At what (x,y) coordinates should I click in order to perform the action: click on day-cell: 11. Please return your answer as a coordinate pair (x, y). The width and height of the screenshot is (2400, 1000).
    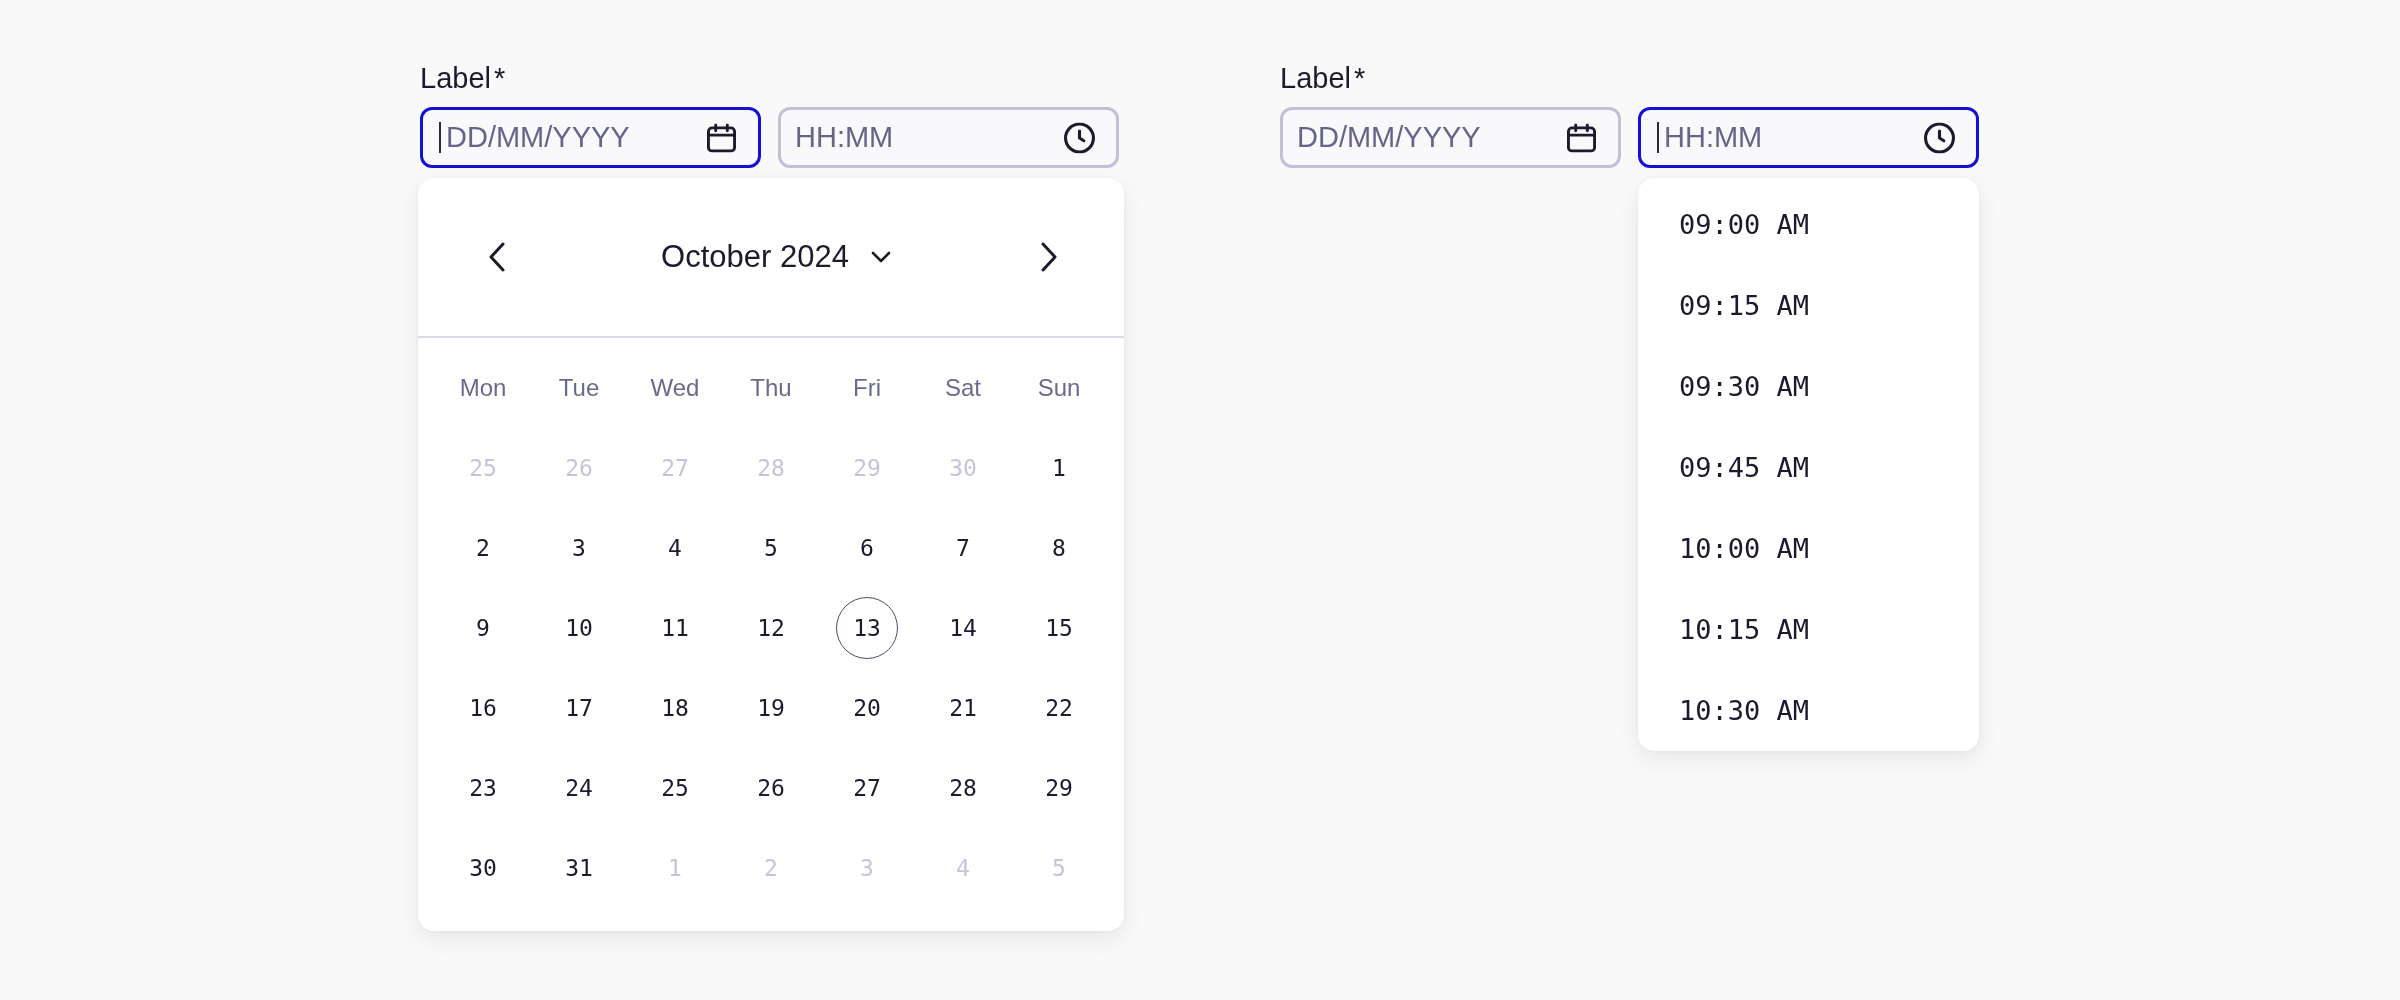
    Looking at the image, I should click on (675, 628).